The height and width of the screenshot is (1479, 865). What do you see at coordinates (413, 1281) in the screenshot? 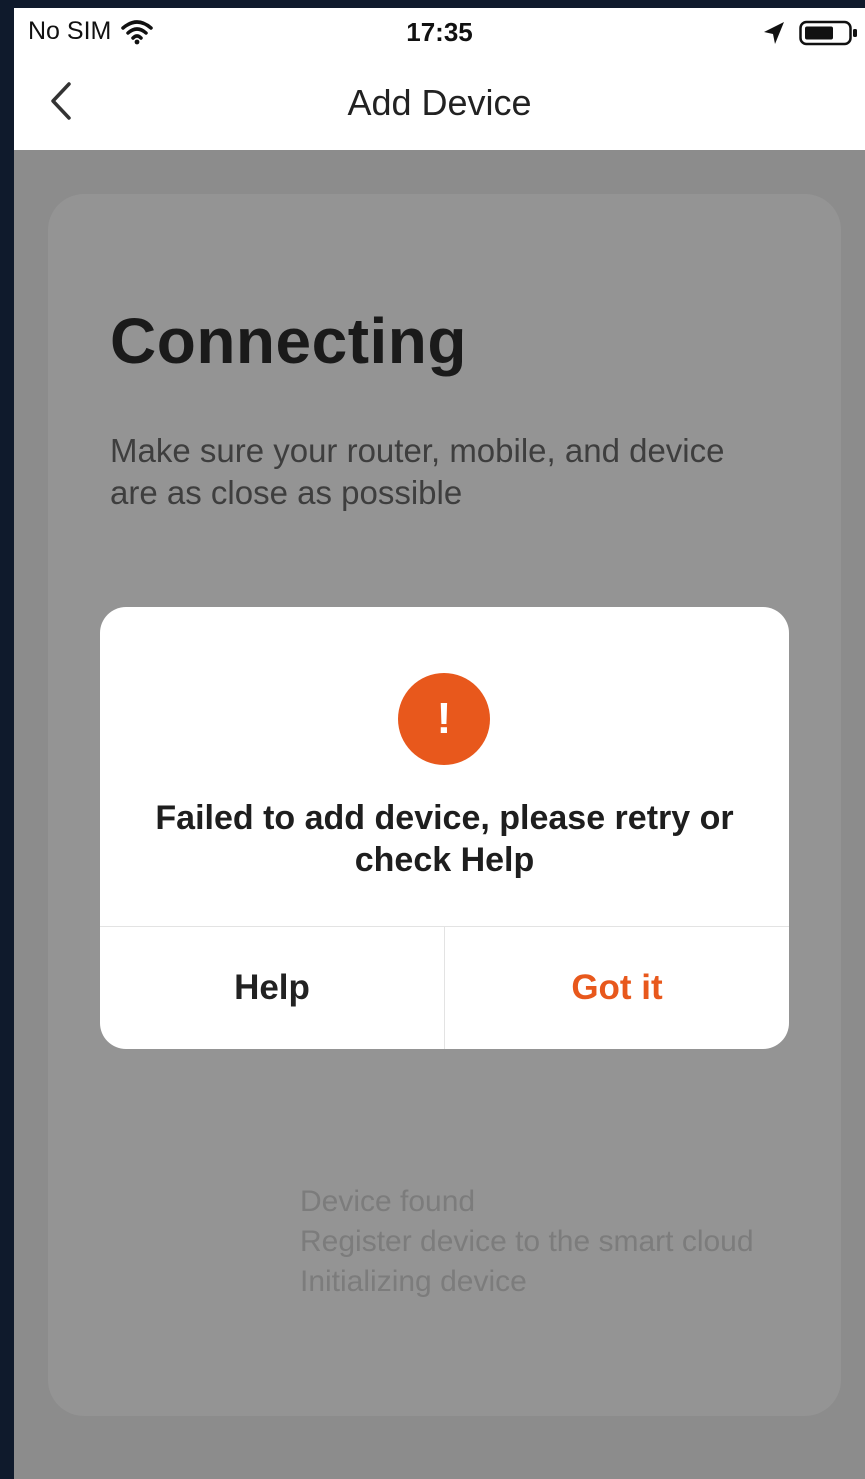
I see `step-item: Initializing device` at bounding box center [413, 1281].